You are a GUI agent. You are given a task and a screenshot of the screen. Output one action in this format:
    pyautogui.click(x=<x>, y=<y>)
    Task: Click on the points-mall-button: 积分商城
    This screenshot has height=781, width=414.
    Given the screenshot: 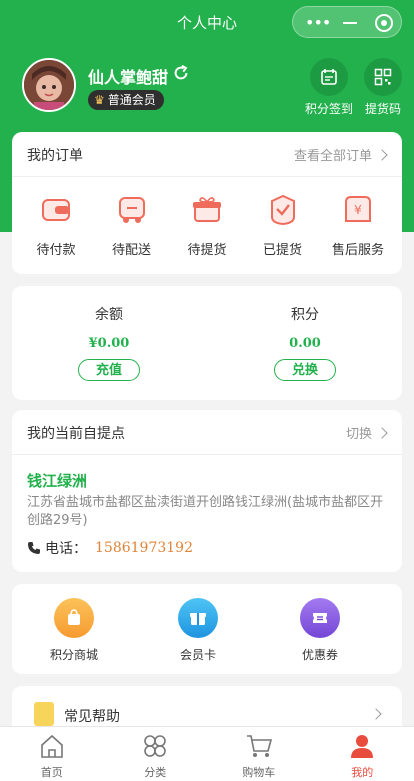 What is the action you would take?
    pyautogui.click(x=74, y=630)
    